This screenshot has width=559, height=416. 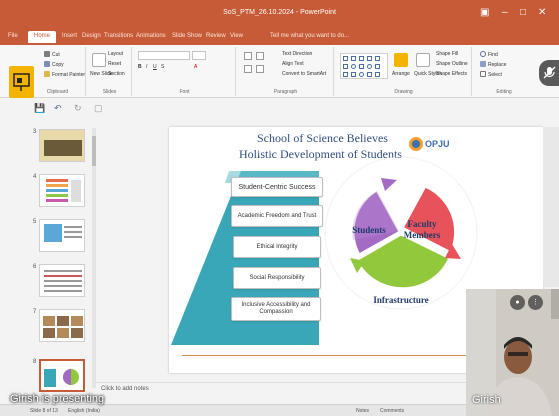 What do you see at coordinates (140, 67) in the screenshot?
I see `bold-button: B` at bounding box center [140, 67].